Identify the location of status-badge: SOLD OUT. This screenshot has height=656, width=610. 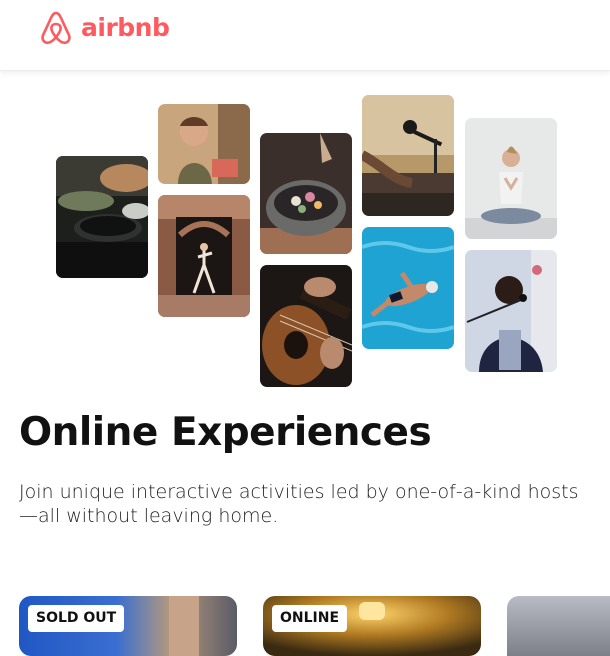
(76, 618).